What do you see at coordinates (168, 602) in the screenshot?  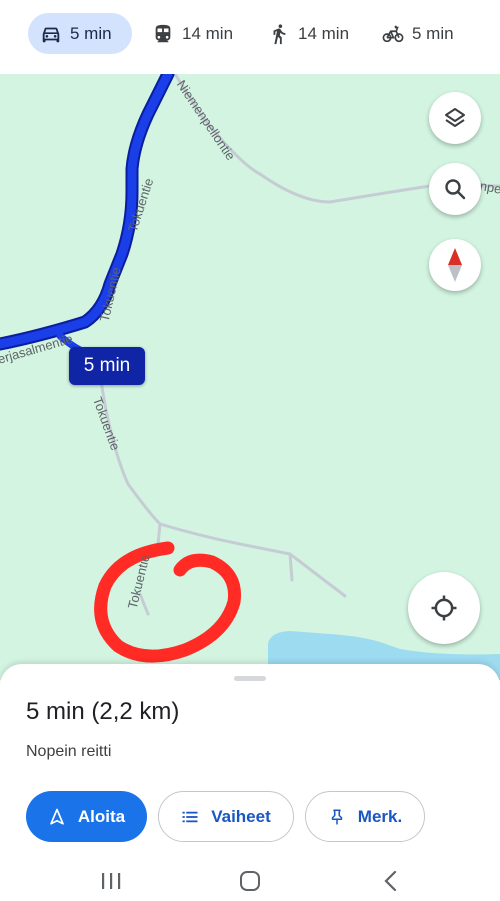 I see `hand-drawn-circle` at bounding box center [168, 602].